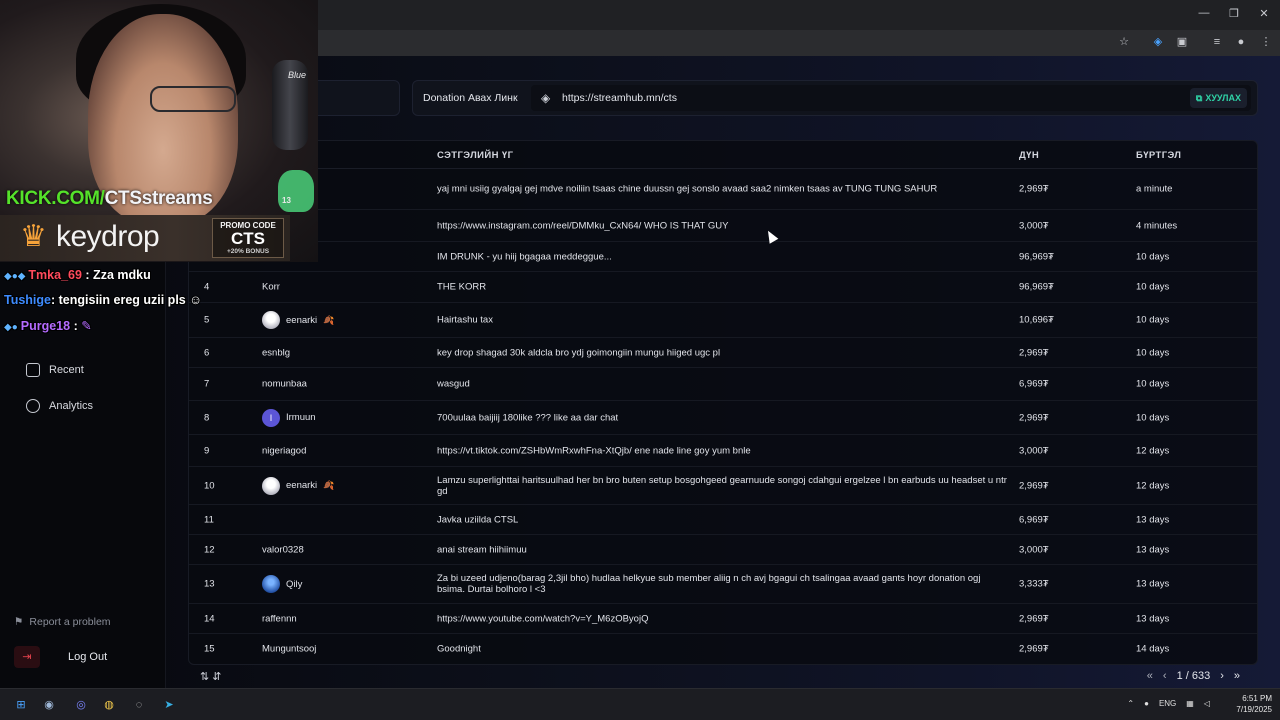 The image size is (1280, 720). I want to click on donor-name: eenarki 🍂, so click(298, 320).